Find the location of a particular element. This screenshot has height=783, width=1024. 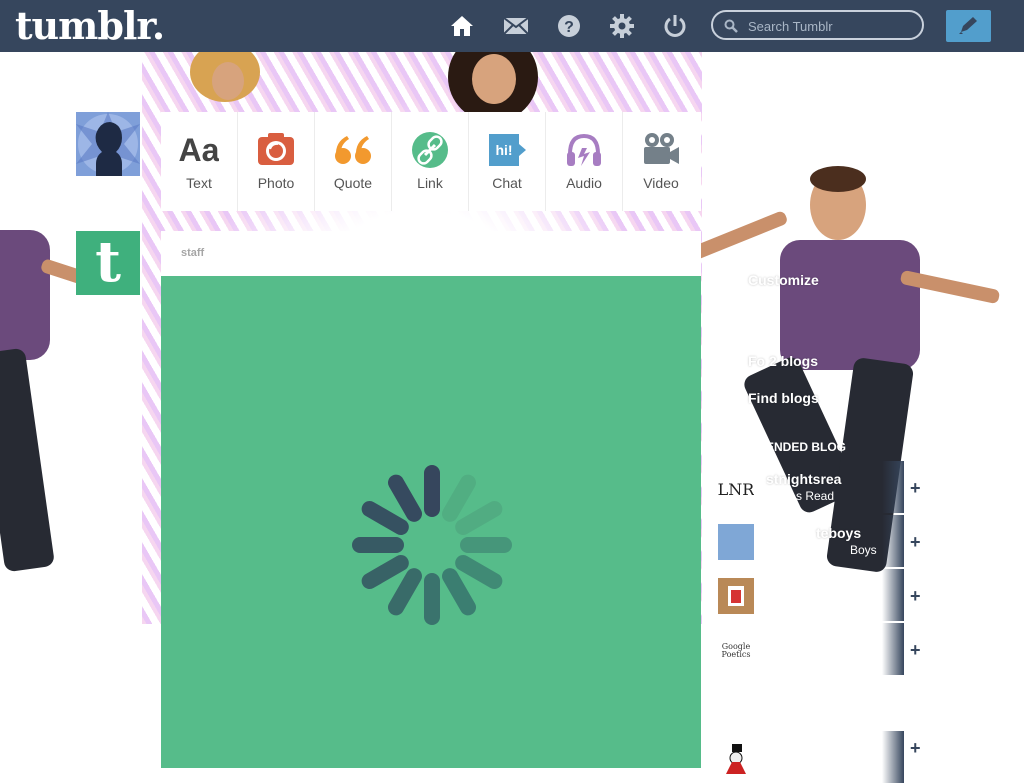

post-type-chat-button: hi! Chat is located at coordinates (507, 161).